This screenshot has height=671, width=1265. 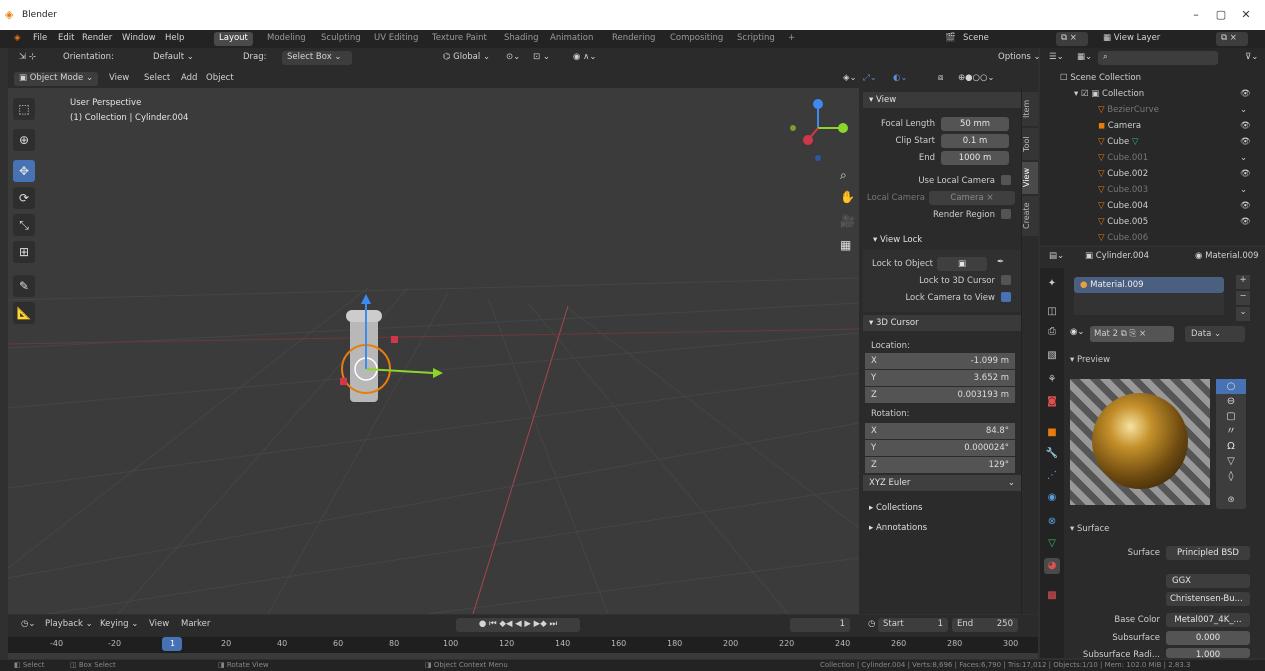 What do you see at coordinates (317, 58) in the screenshot?
I see `drag-dropdown: Select Box ⌄` at bounding box center [317, 58].